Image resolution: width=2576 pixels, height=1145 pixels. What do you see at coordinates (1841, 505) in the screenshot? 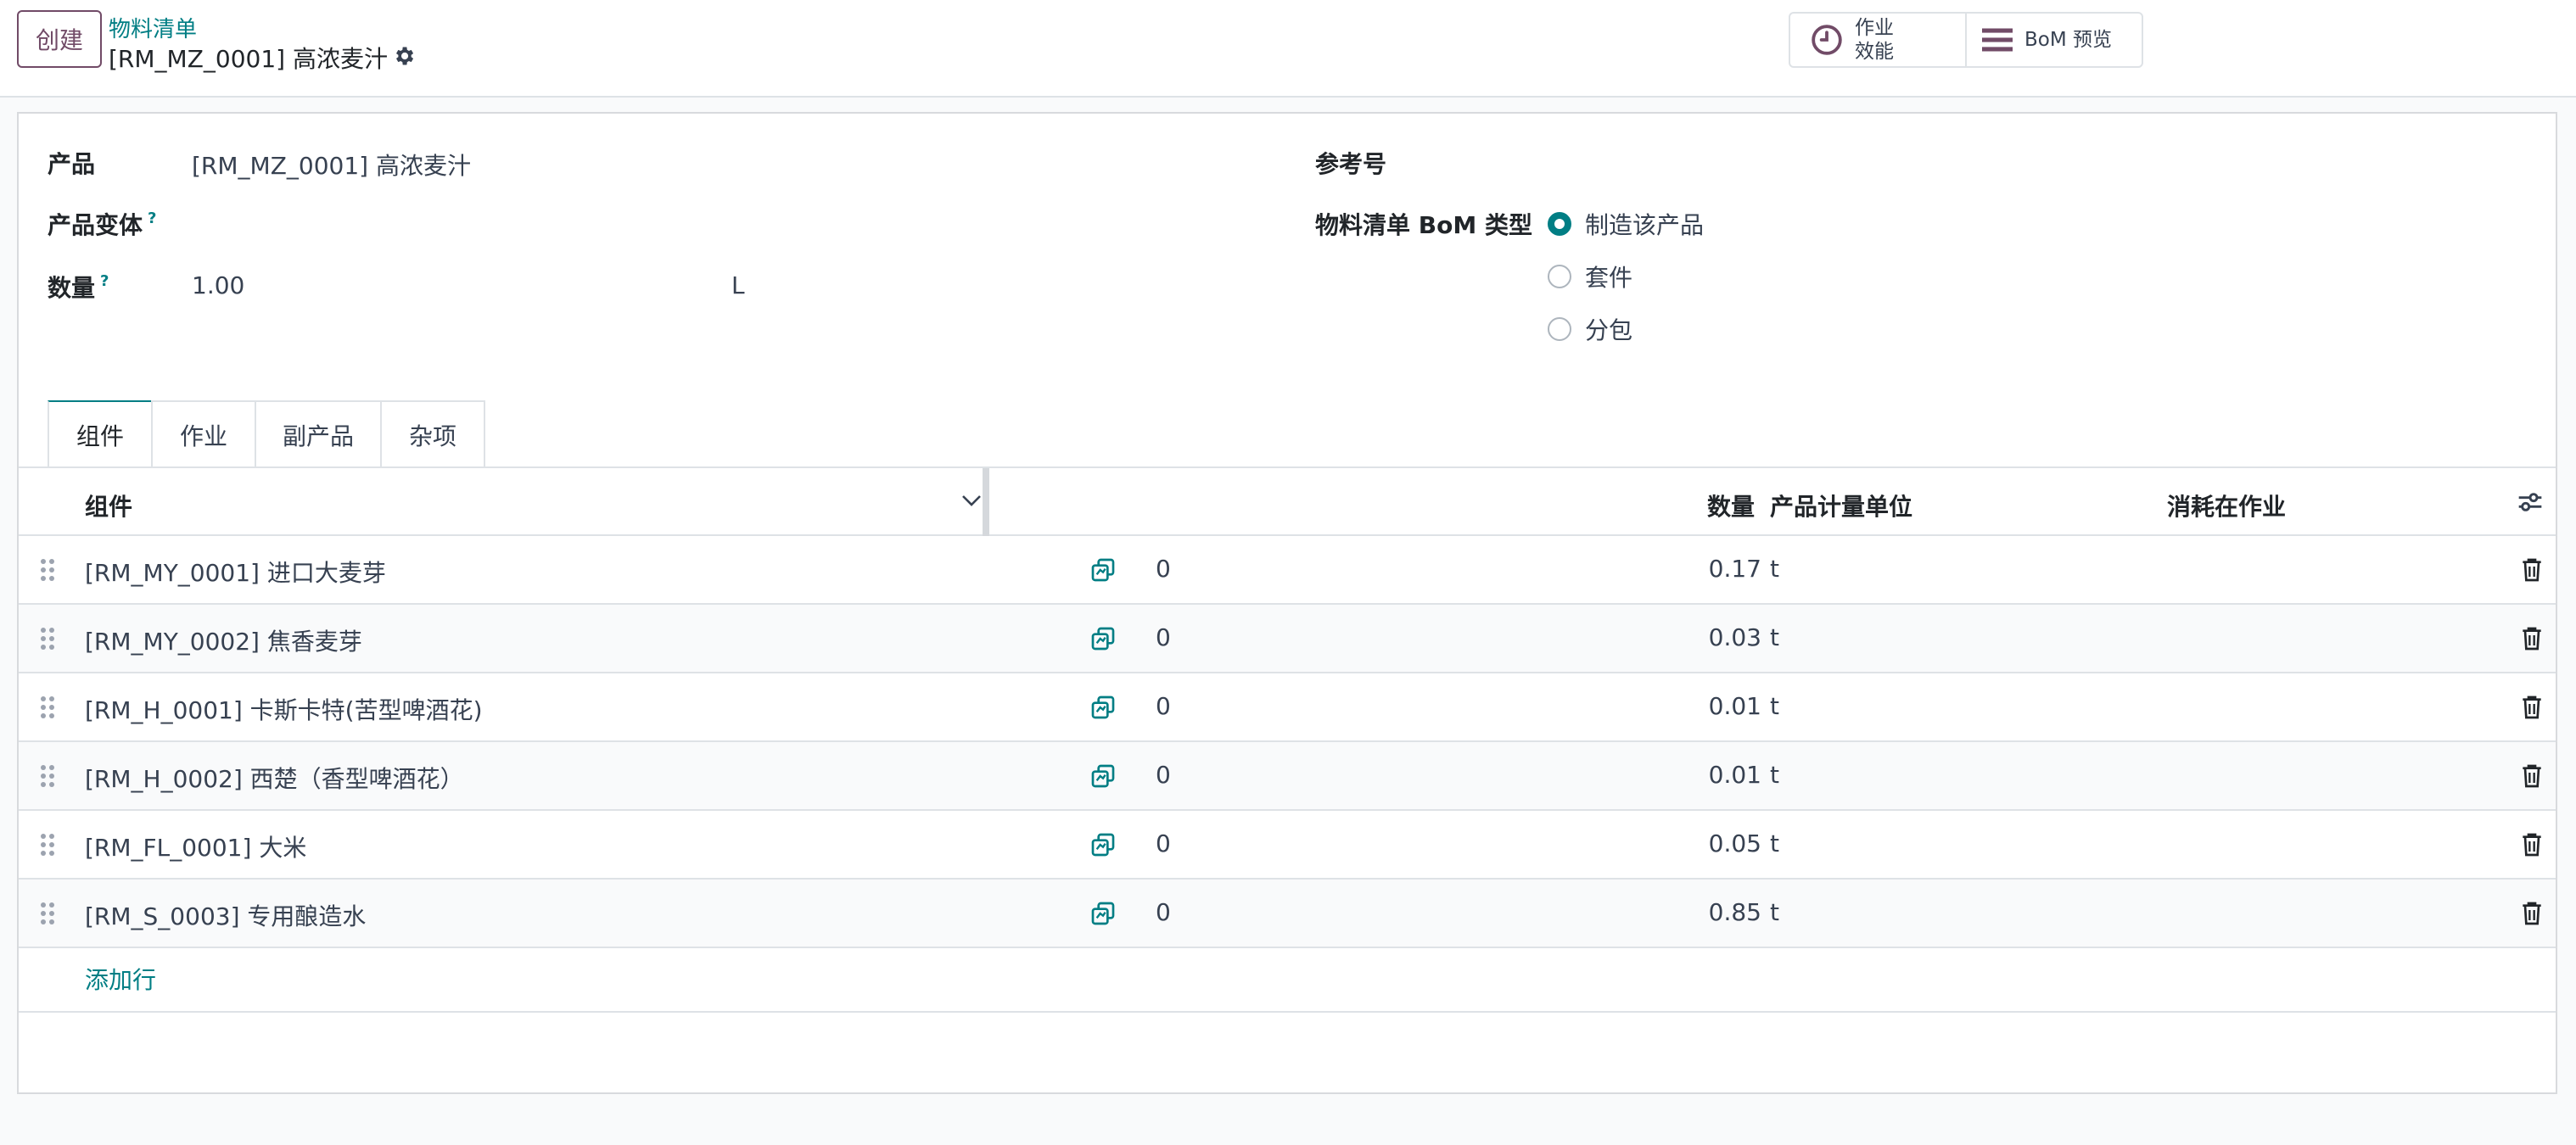
I see `col-header-uom: 产品计量单位` at bounding box center [1841, 505].